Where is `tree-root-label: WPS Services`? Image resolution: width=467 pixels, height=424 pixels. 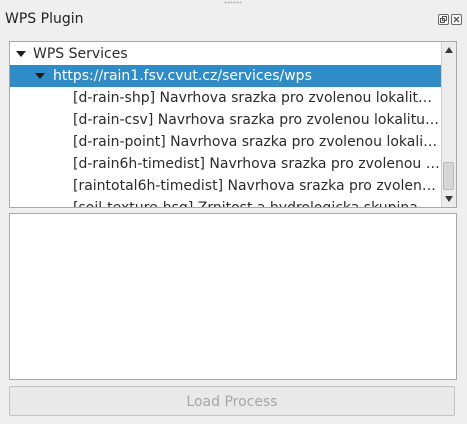 tree-root-label: WPS Services is located at coordinates (80, 54).